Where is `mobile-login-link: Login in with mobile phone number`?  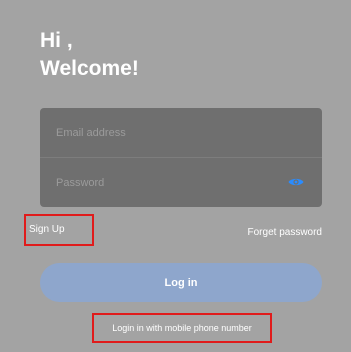 mobile-login-link: Login in with mobile phone number is located at coordinates (182, 328).